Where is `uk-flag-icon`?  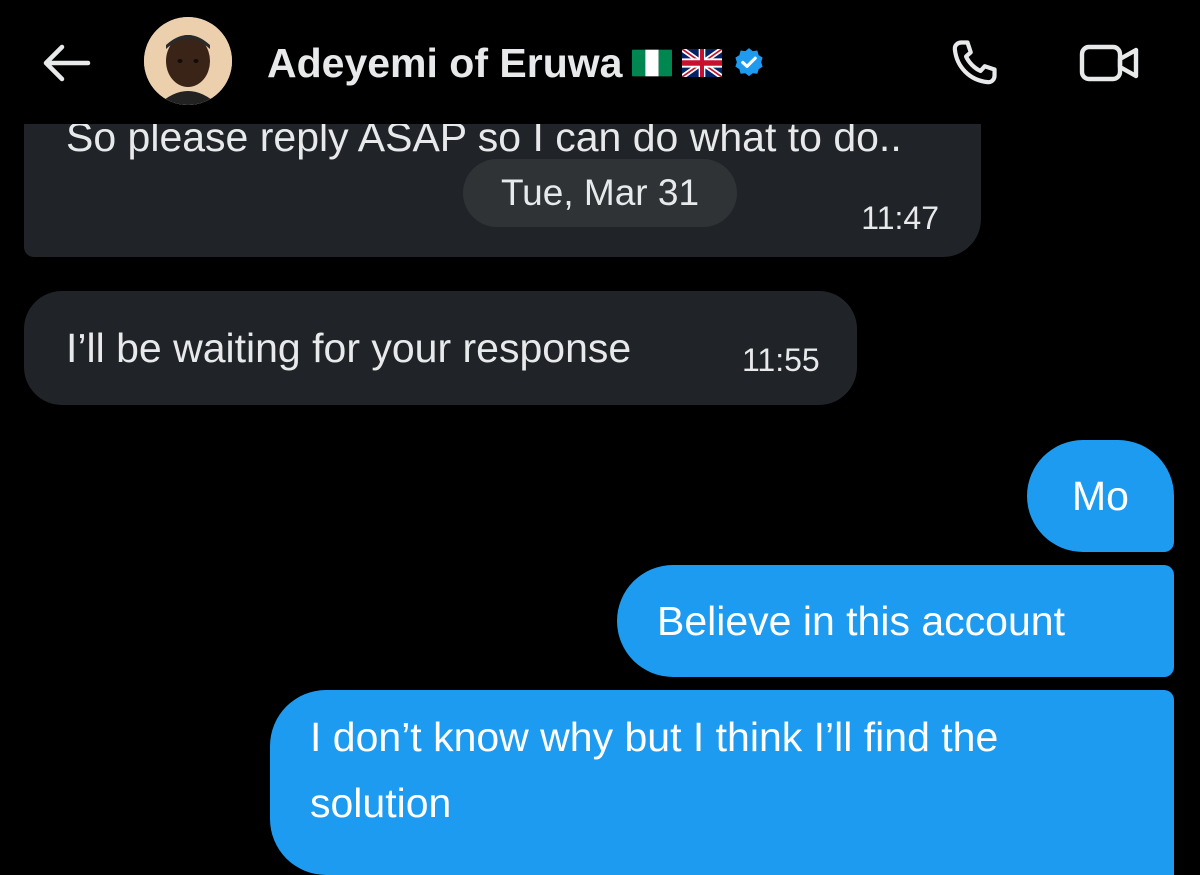
uk-flag-icon is located at coordinates (702, 63).